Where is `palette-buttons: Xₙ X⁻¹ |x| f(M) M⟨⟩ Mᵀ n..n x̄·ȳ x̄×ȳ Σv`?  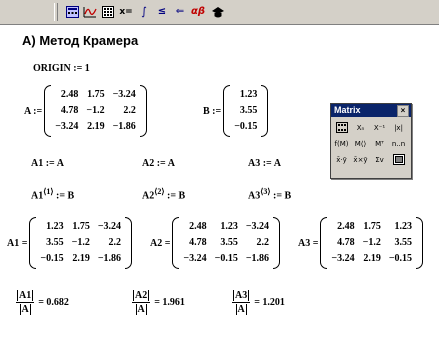 palette-buttons: Xₙ X⁻¹ |x| f(M) M⟨⟩ Mᵀ n..n x̄·ȳ x̄×ȳ Σv is located at coordinates (371, 143).